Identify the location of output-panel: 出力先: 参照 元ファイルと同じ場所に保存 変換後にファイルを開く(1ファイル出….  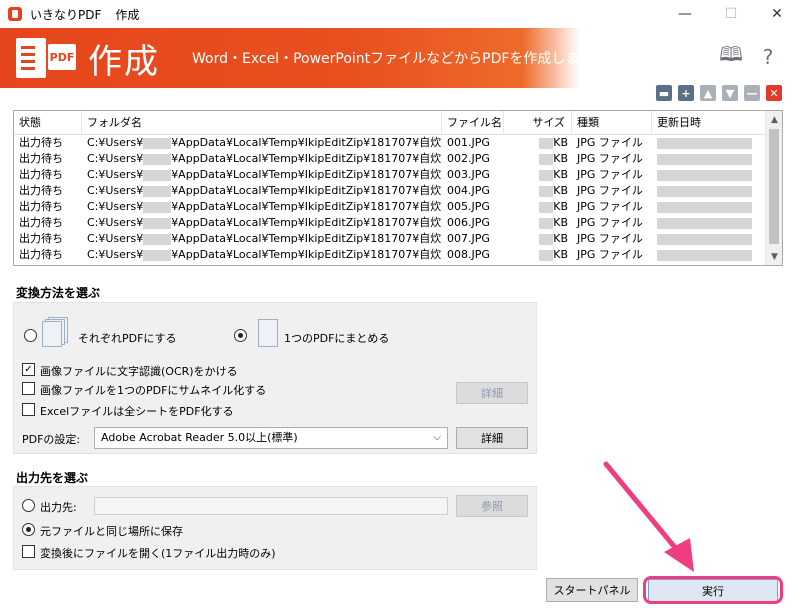
(275, 528).